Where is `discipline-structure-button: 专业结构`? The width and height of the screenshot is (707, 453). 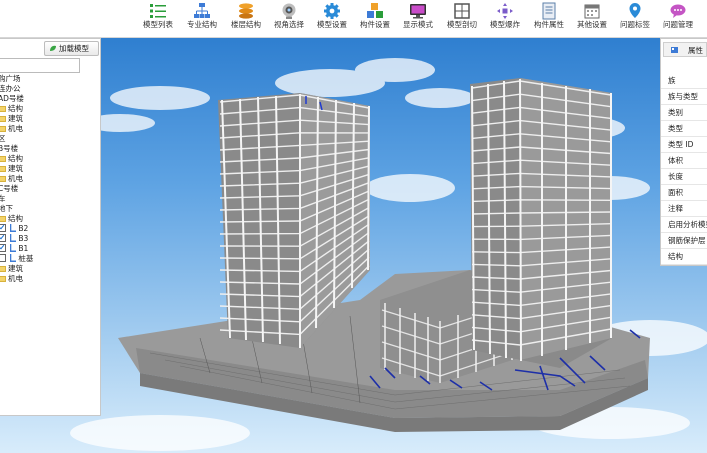 discipline-structure-button: 专业结构 is located at coordinates (202, 18).